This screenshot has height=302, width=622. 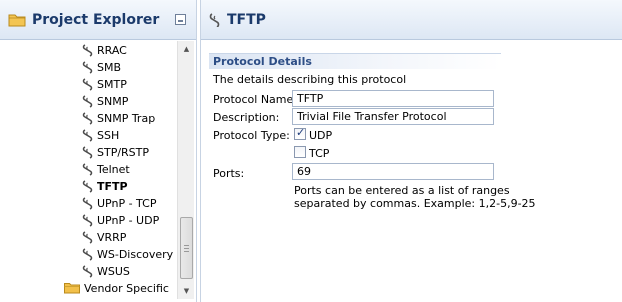 I want to click on section-description: The details describing this protocol, so click(x=310, y=79).